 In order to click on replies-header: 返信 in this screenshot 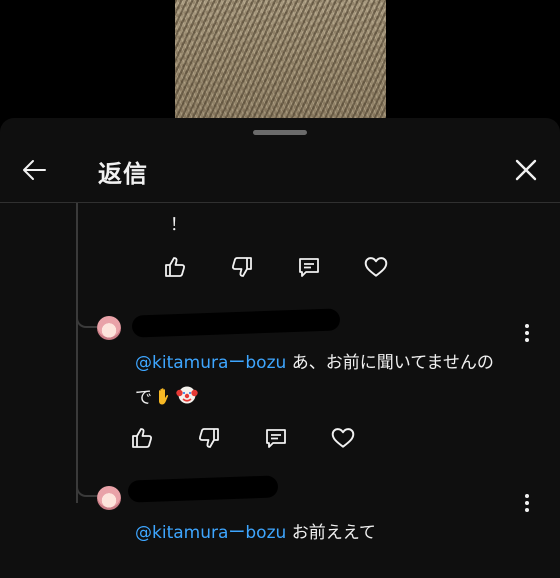, I will do `click(280, 171)`.